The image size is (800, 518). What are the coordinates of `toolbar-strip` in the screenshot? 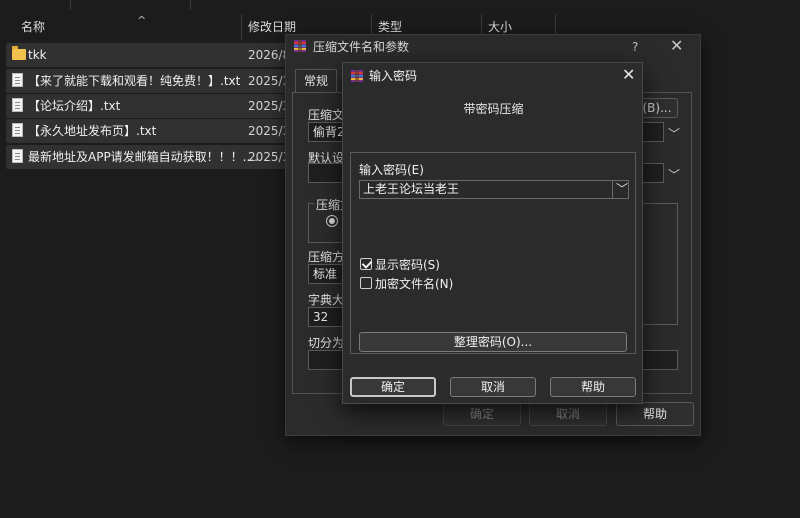 It's located at (400, 6).